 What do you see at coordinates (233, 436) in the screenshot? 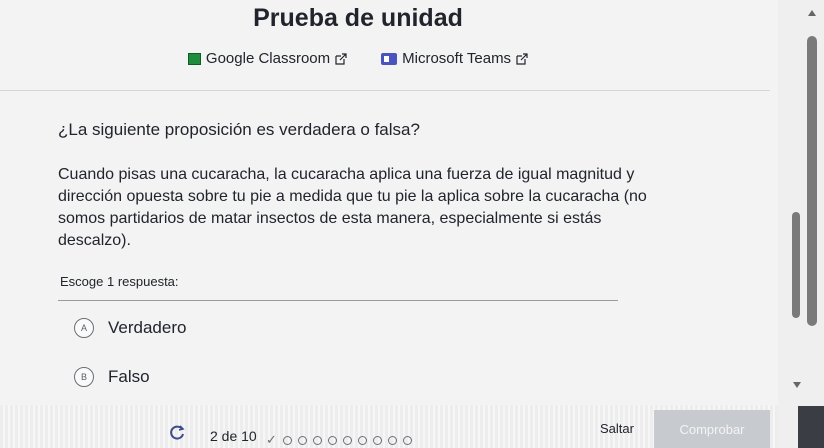
I see `progress-text: 2 de 10` at bounding box center [233, 436].